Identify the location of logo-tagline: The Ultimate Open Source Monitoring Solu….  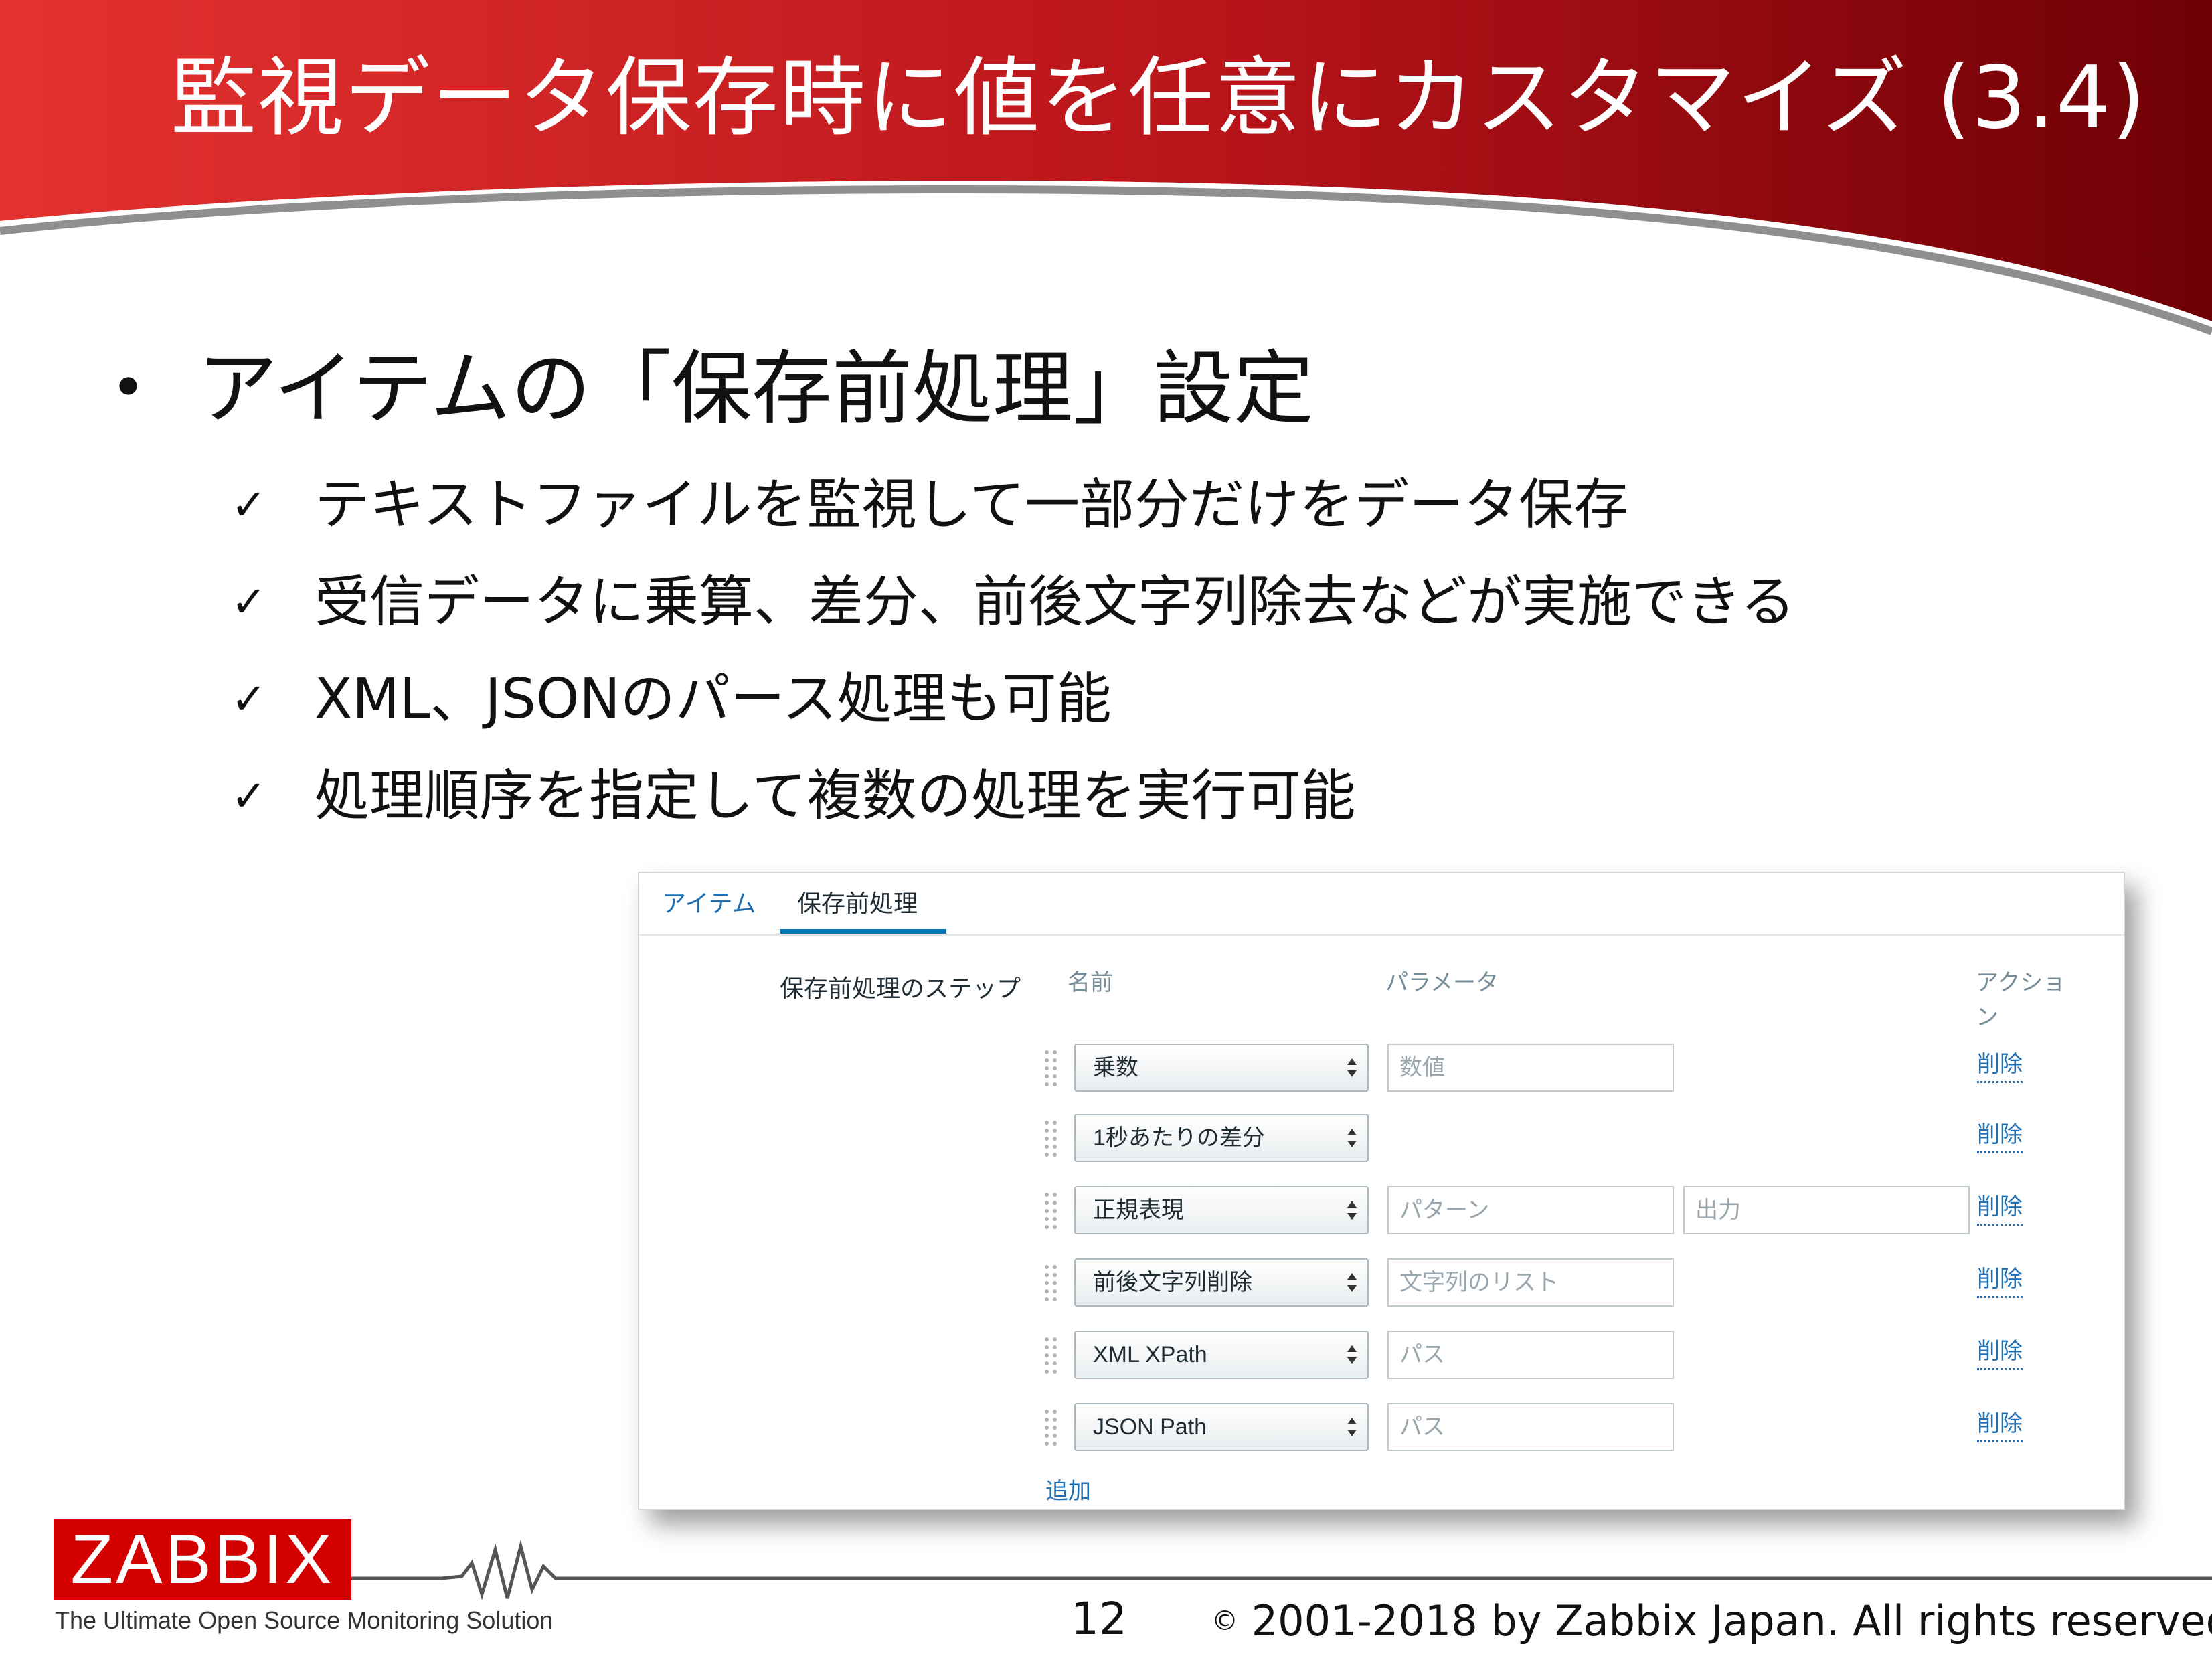
(304, 1620).